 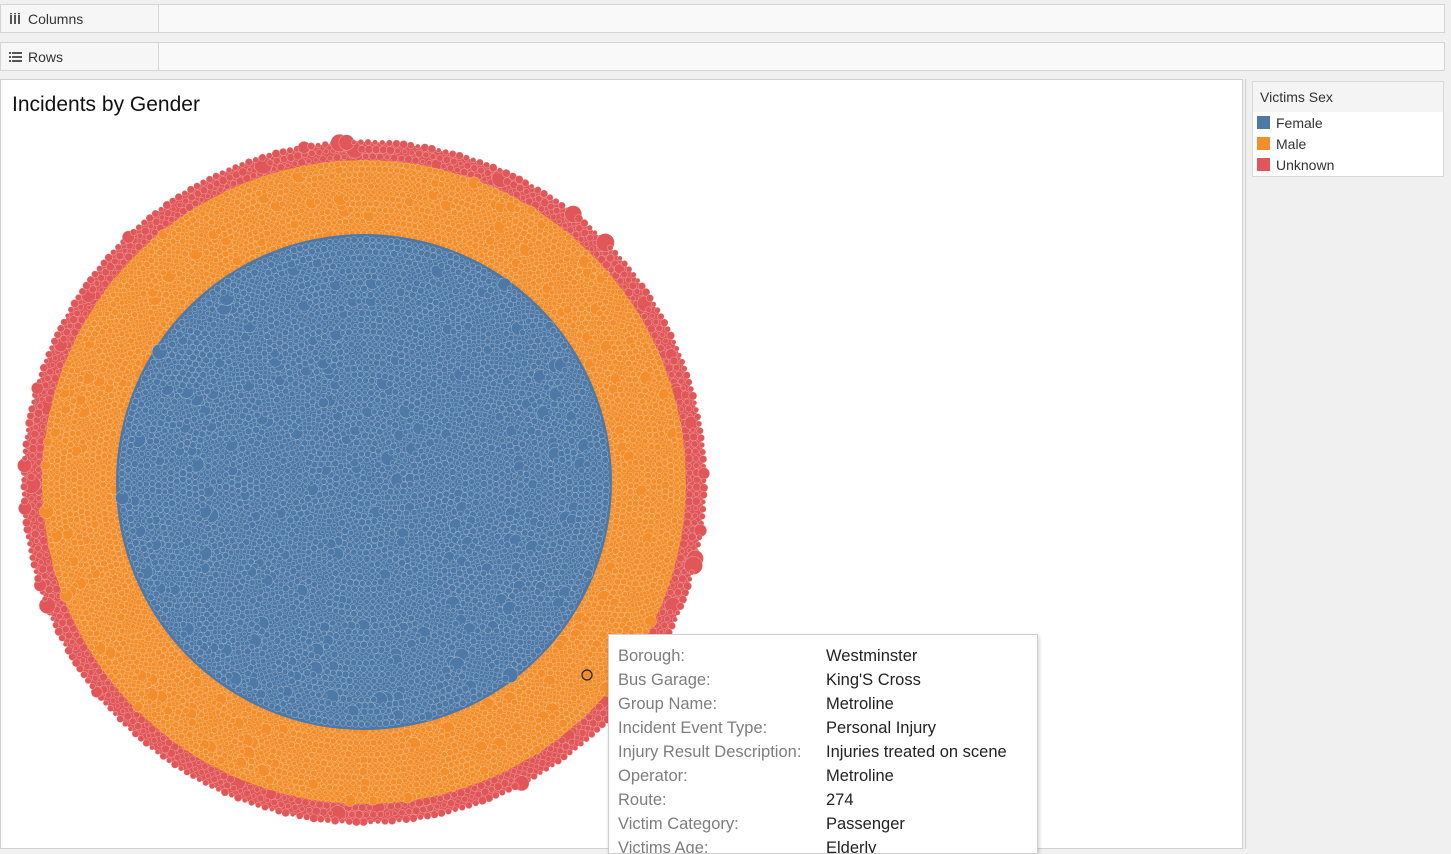 What do you see at coordinates (1305, 165) in the screenshot?
I see `legend-label-unknown: Unknown` at bounding box center [1305, 165].